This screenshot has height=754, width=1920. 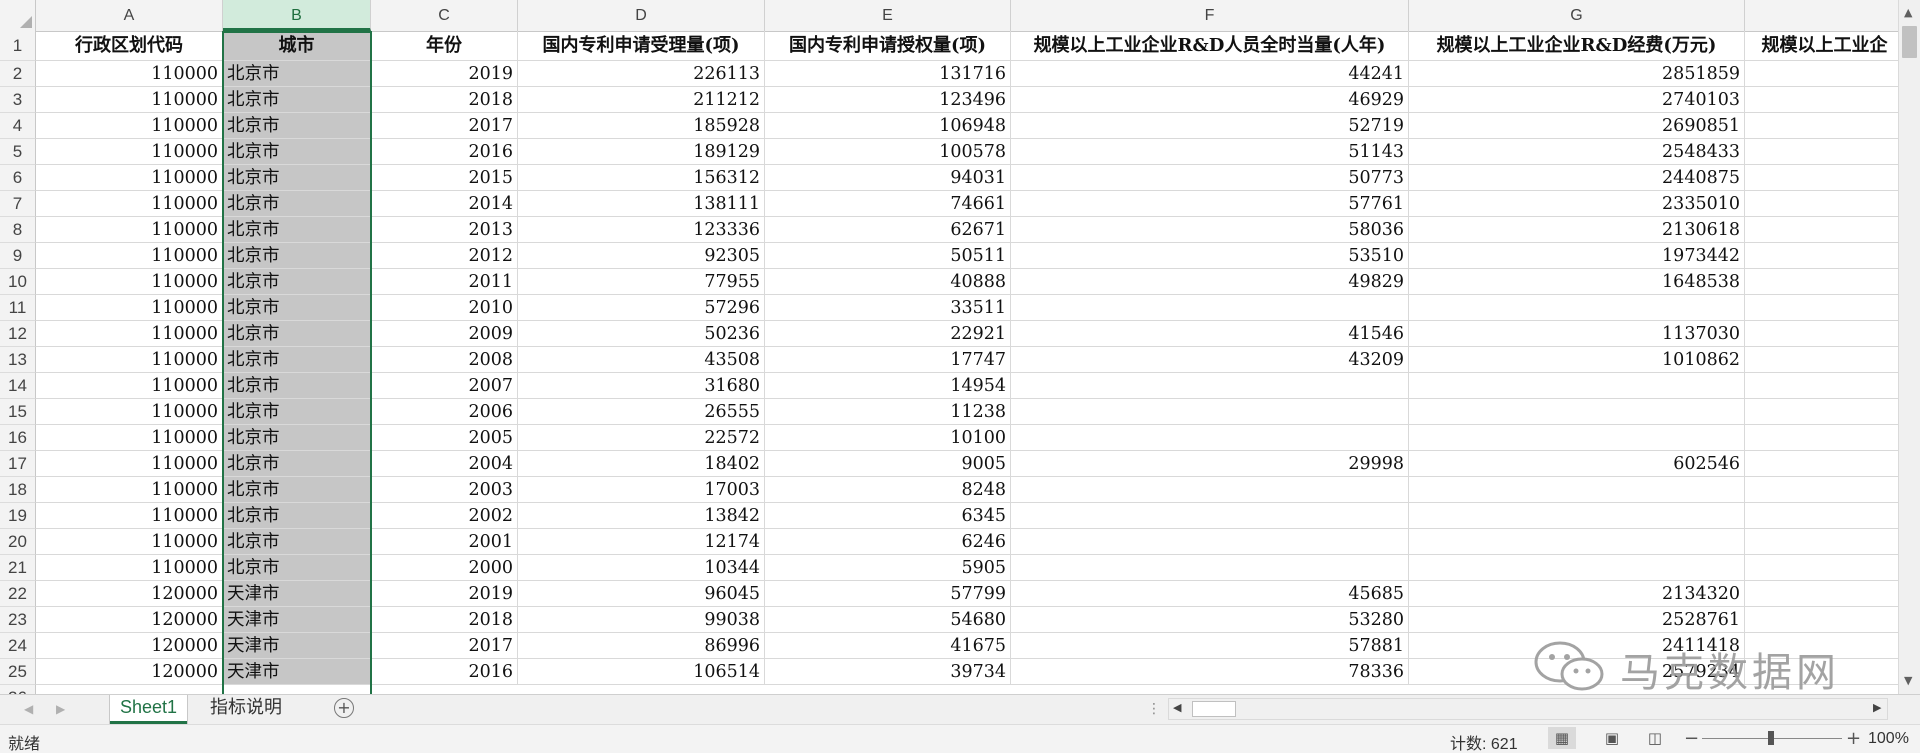 I want to click on table-cell: 41675, so click(x=888, y=646).